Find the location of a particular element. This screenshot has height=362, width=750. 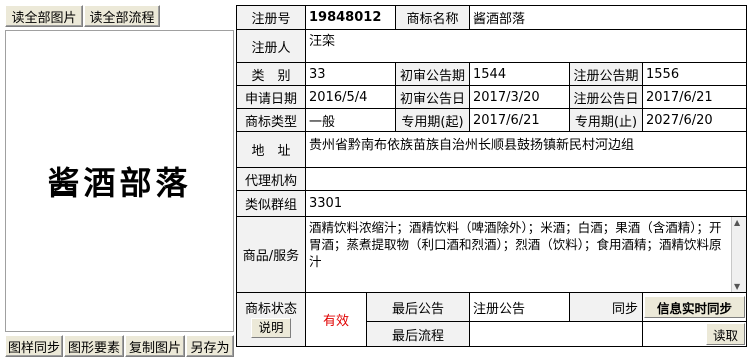

excl-end-value: 2027/6/20 is located at coordinates (694, 120).